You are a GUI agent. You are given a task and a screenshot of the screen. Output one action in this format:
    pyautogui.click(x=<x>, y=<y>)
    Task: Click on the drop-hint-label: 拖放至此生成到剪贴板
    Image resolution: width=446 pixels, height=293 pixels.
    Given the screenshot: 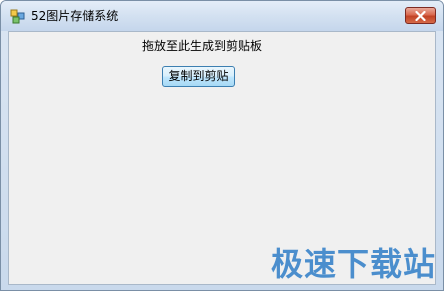 What is the action you would take?
    pyautogui.click(x=202, y=46)
    